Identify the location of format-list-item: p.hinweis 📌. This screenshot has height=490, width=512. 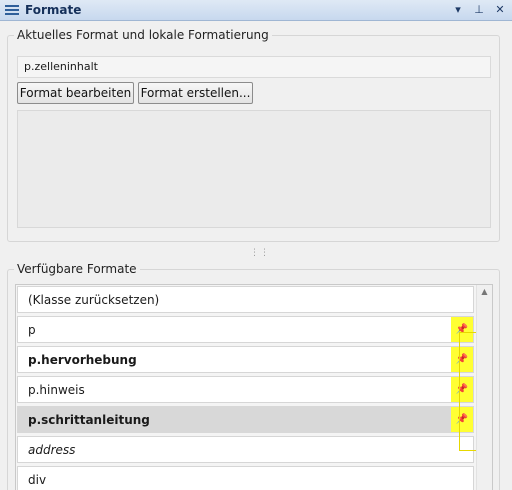
(245, 389).